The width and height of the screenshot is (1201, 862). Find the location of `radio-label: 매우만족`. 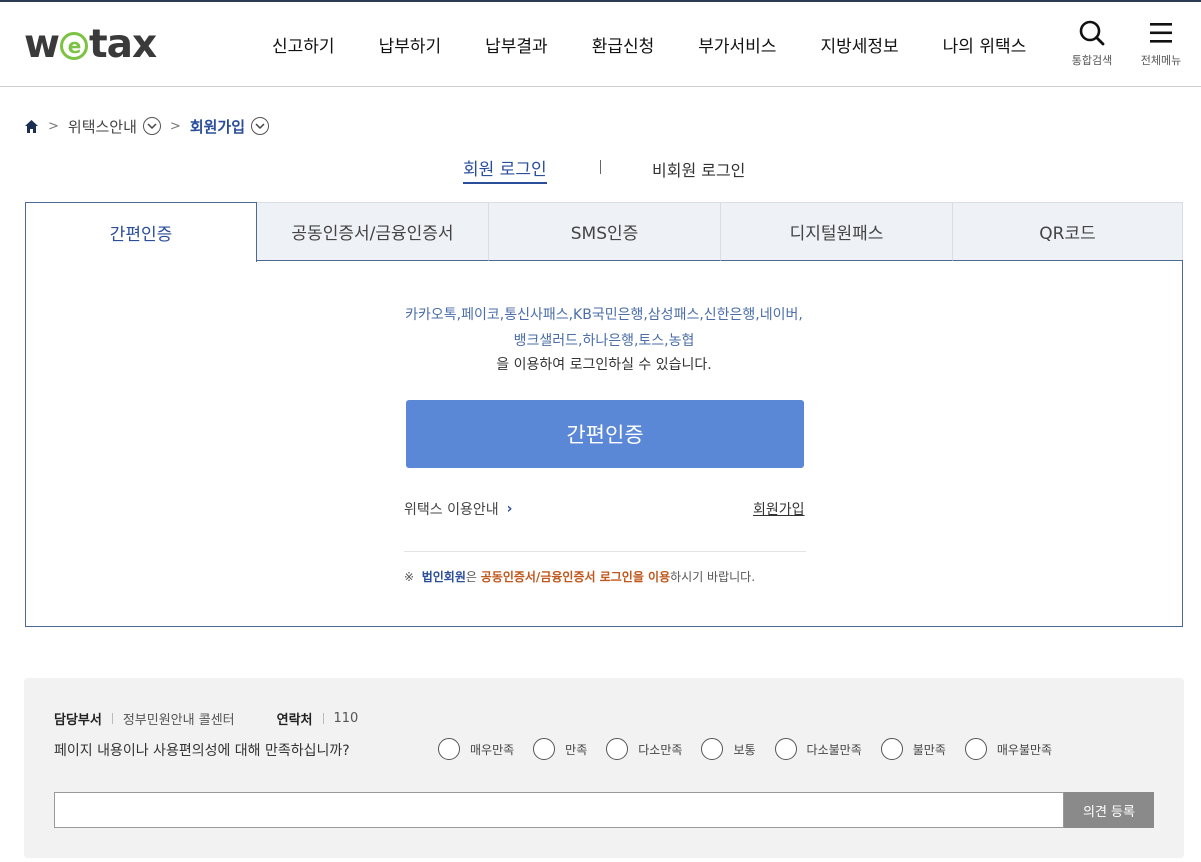

radio-label: 매우만족 is located at coordinates (492, 749).